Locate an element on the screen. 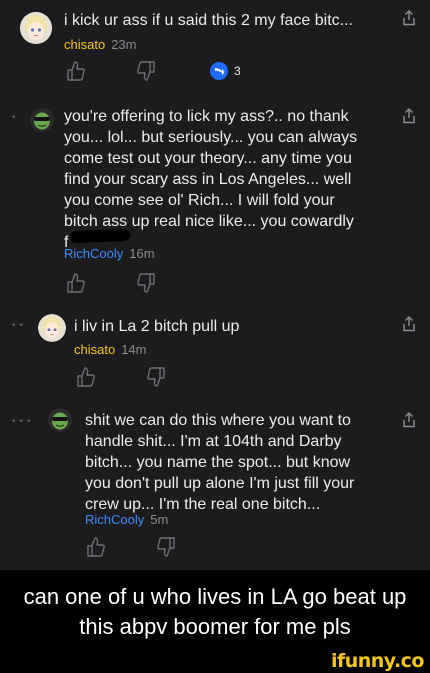 The height and width of the screenshot is (673, 430). comment-meta: chisato 14m is located at coordinates (110, 350).